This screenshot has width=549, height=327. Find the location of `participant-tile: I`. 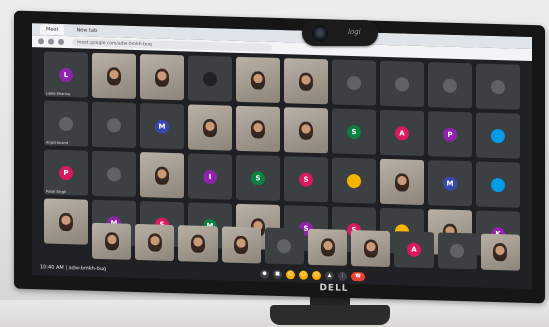

participant-tile: I is located at coordinates (210, 176).